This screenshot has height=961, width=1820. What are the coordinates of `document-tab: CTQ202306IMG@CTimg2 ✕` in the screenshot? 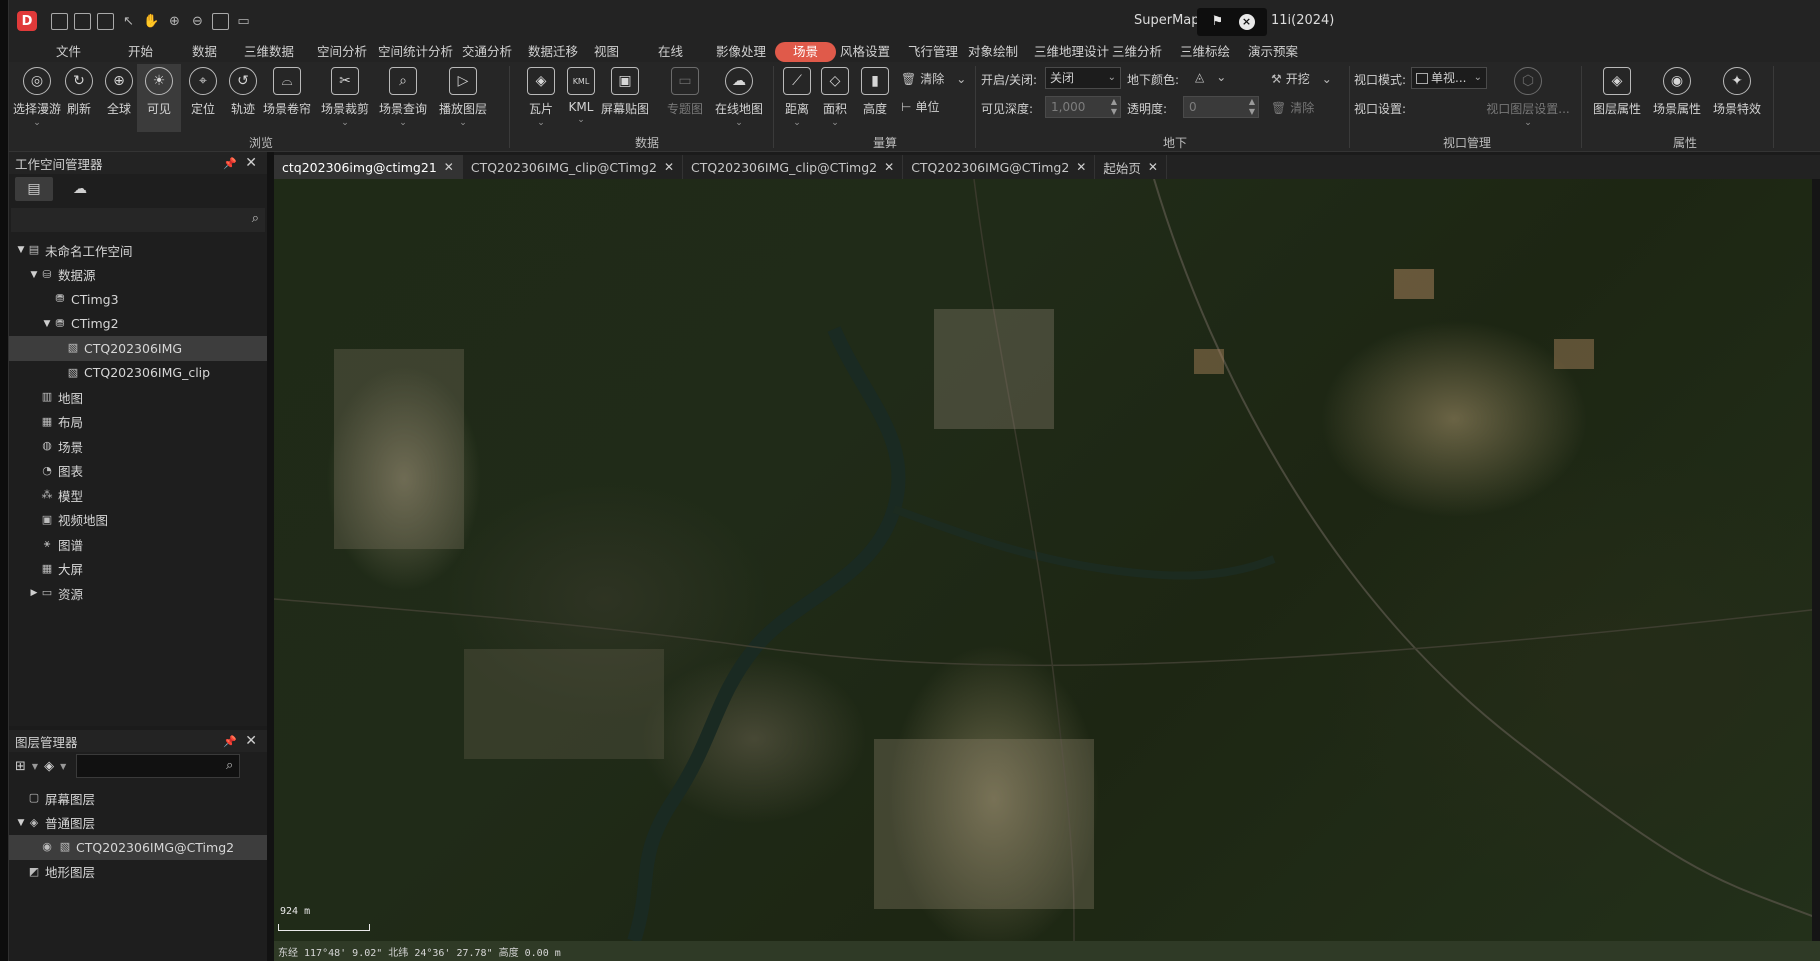 It's located at (999, 167).